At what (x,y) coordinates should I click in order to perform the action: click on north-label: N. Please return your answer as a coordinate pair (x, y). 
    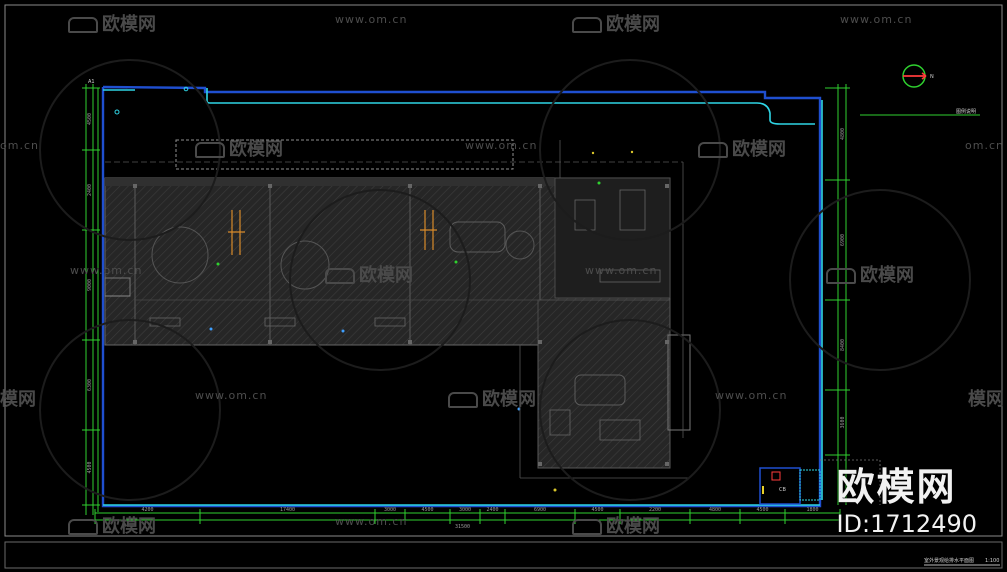
    Looking at the image, I should click on (932, 77).